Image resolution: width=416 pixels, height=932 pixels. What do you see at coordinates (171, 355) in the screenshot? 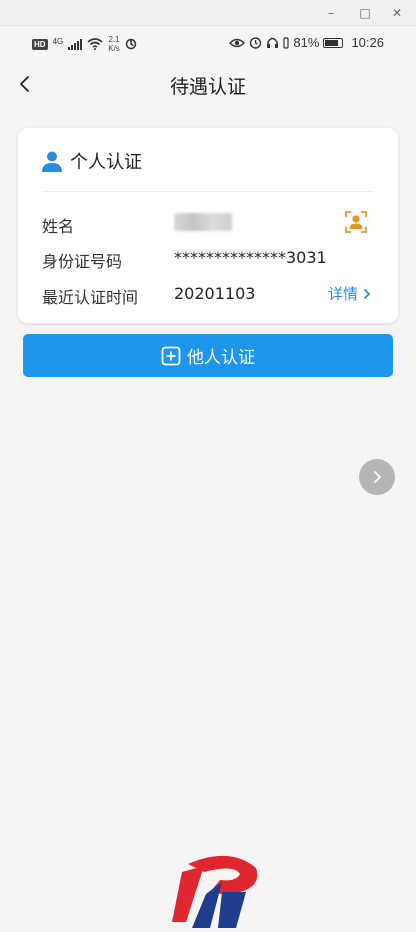
I see `plus-square-icon` at bounding box center [171, 355].